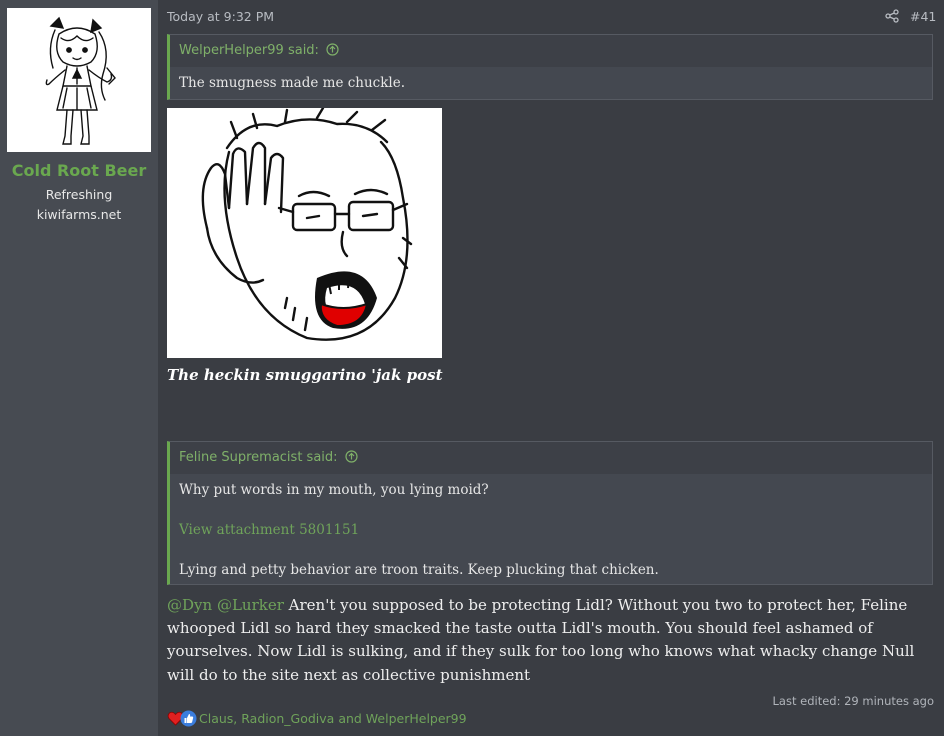 This screenshot has width=944, height=736. What do you see at coordinates (551, 51) in the screenshot?
I see `quote-author: WelperHelper99 said:` at bounding box center [551, 51].